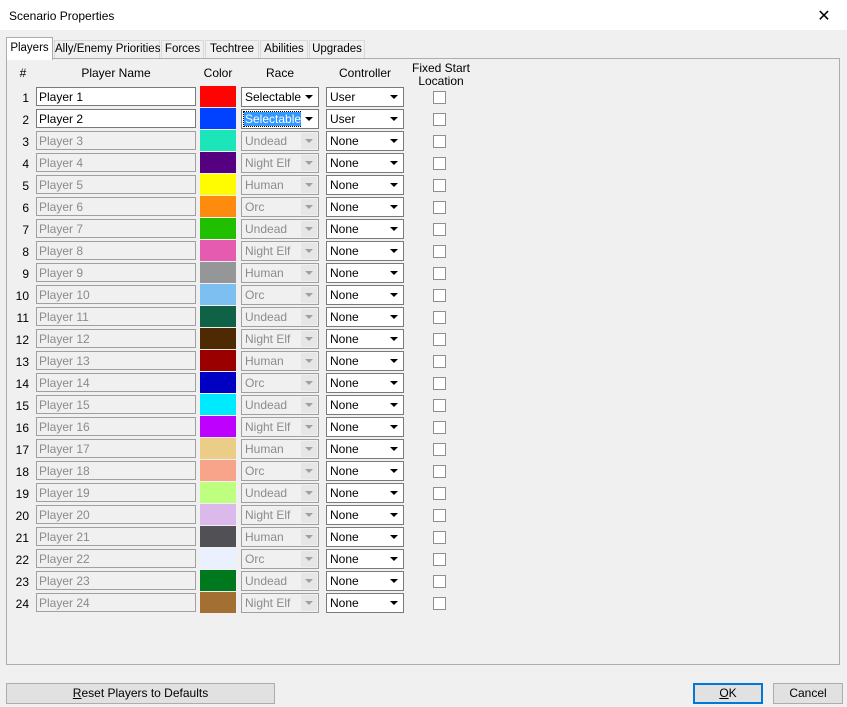 The height and width of the screenshot is (707, 847). Describe the element at coordinates (116, 514) in the screenshot. I see `player-name-input: Player 20` at that location.